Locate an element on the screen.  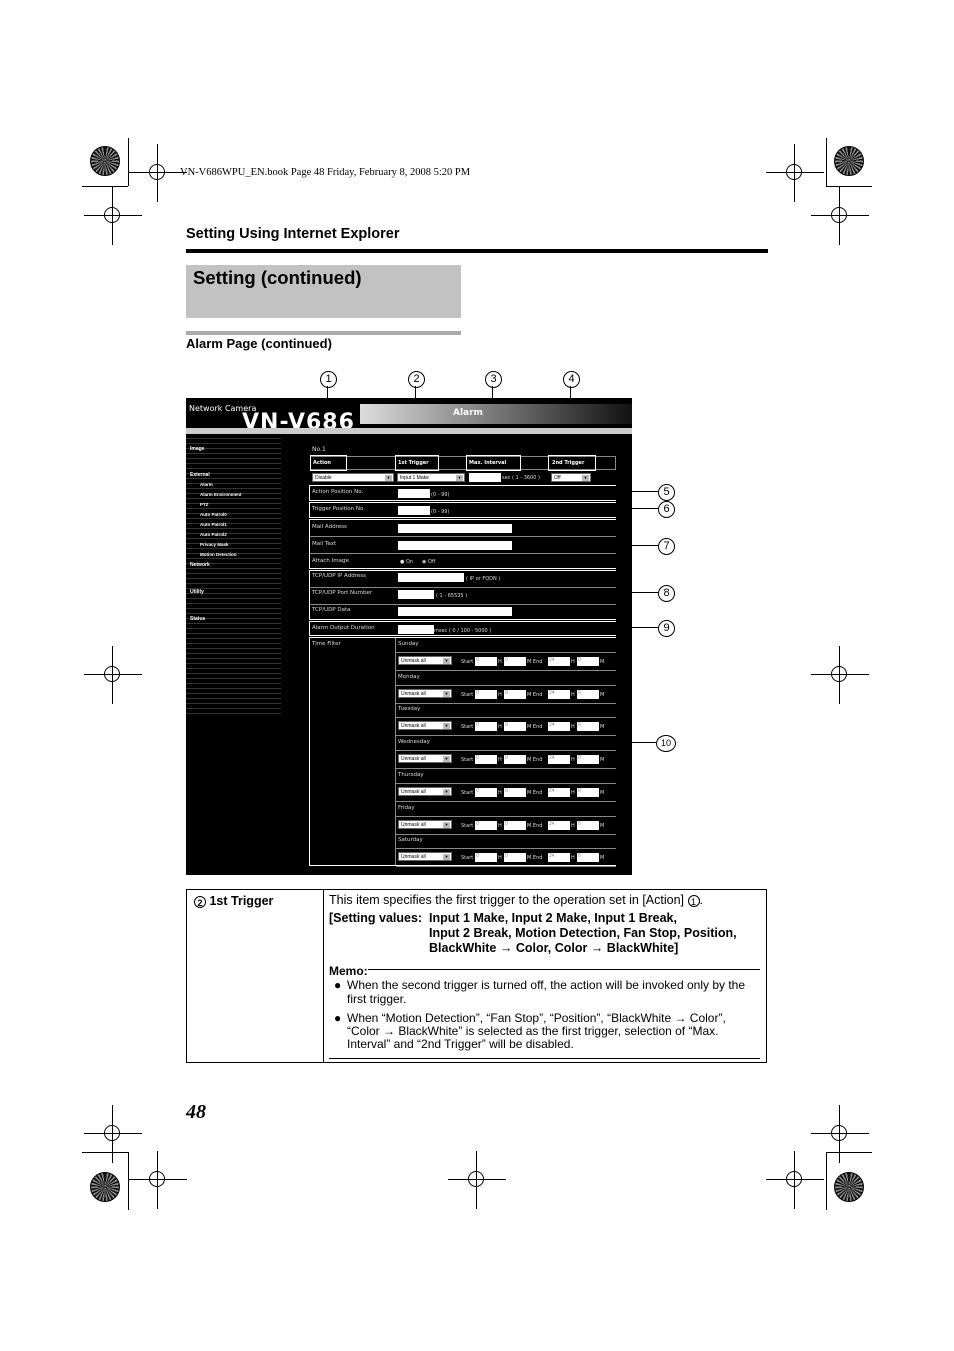
nav-image: Image is located at coordinates (235, 449).